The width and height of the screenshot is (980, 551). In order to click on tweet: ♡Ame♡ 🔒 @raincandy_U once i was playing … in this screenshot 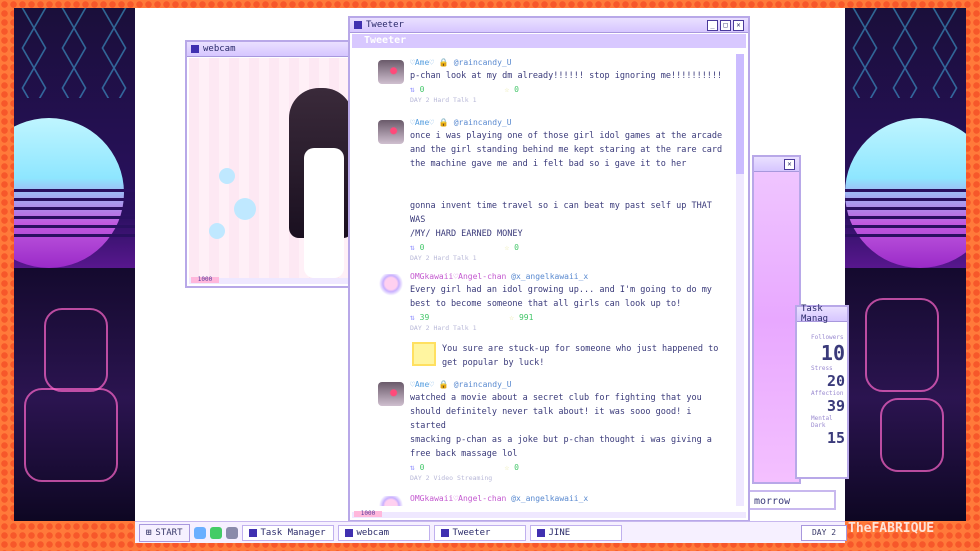, I will do `click(546, 190)`.